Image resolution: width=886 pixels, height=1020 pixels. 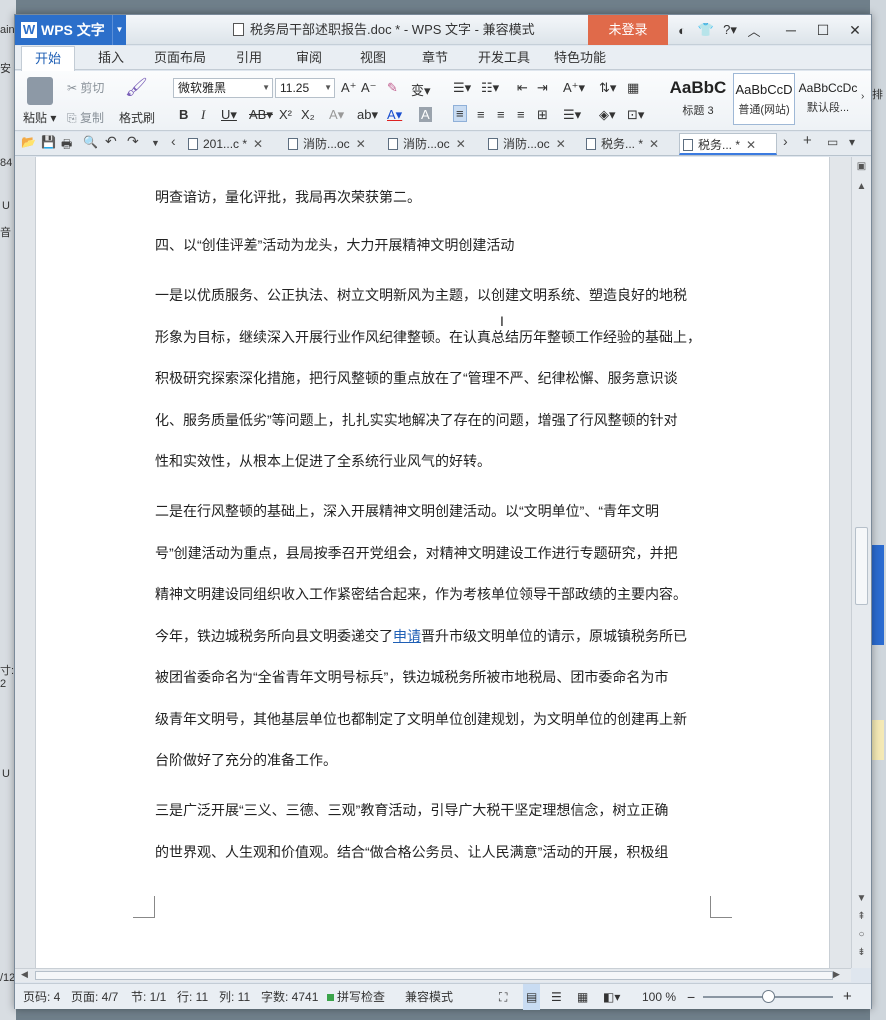 I want to click on font-color-icon: A▾, so click(x=394, y=115).